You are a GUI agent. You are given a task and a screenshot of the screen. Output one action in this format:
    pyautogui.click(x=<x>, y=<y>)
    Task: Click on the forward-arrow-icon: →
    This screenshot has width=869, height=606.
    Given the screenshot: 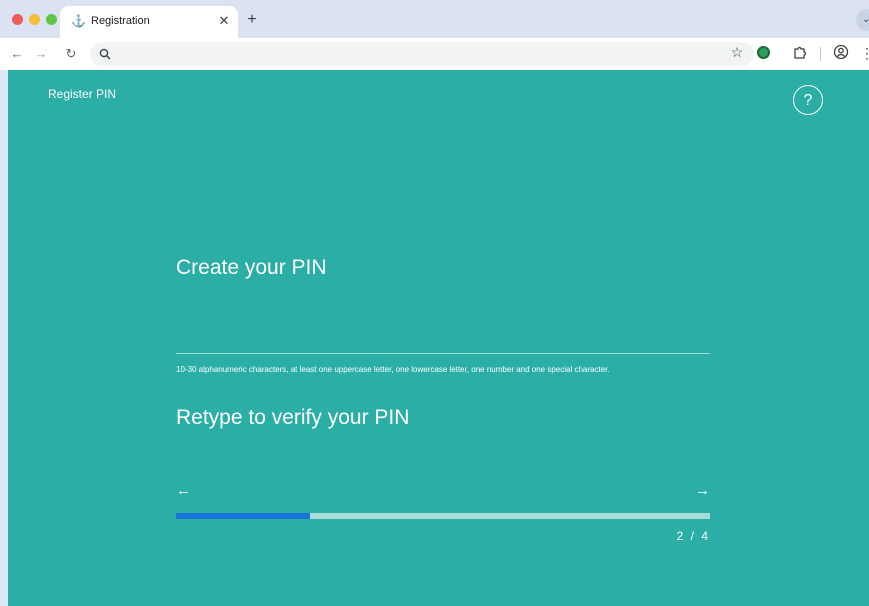 What is the action you would take?
    pyautogui.click(x=41, y=54)
    